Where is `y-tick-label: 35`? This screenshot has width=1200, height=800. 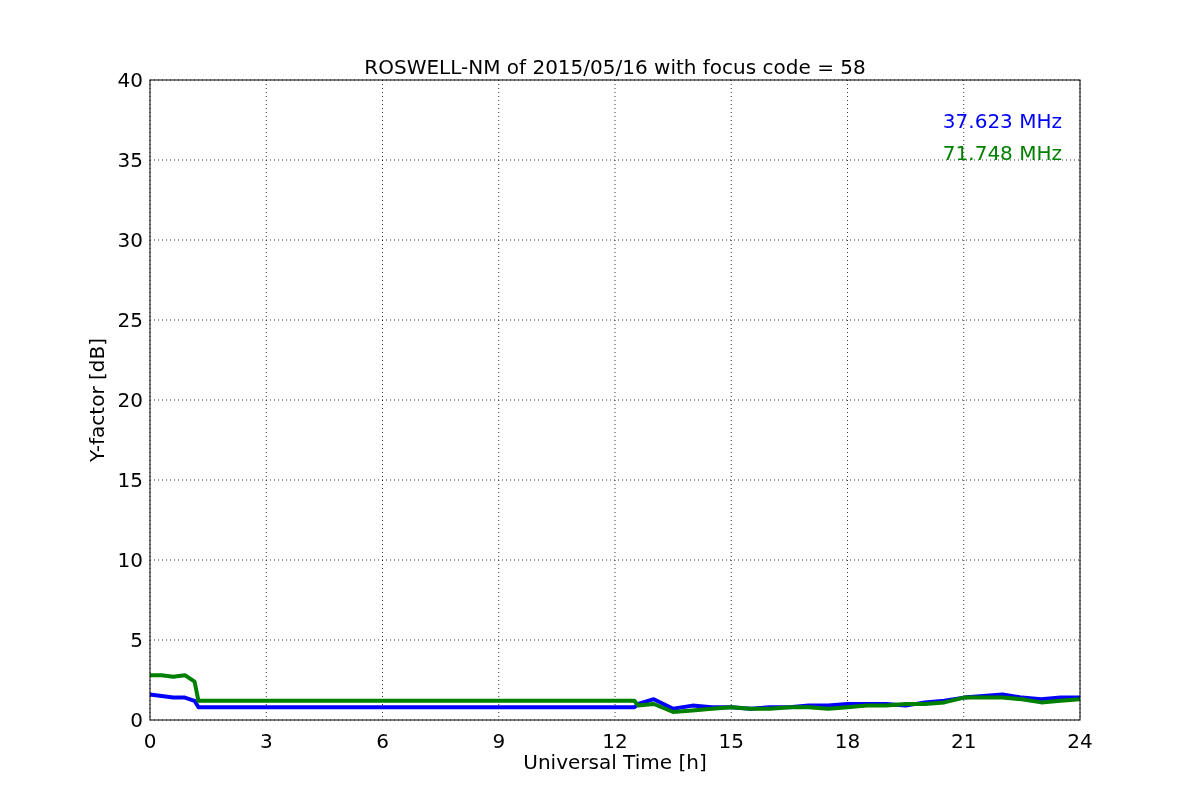 y-tick-label: 35 is located at coordinates (130, 160).